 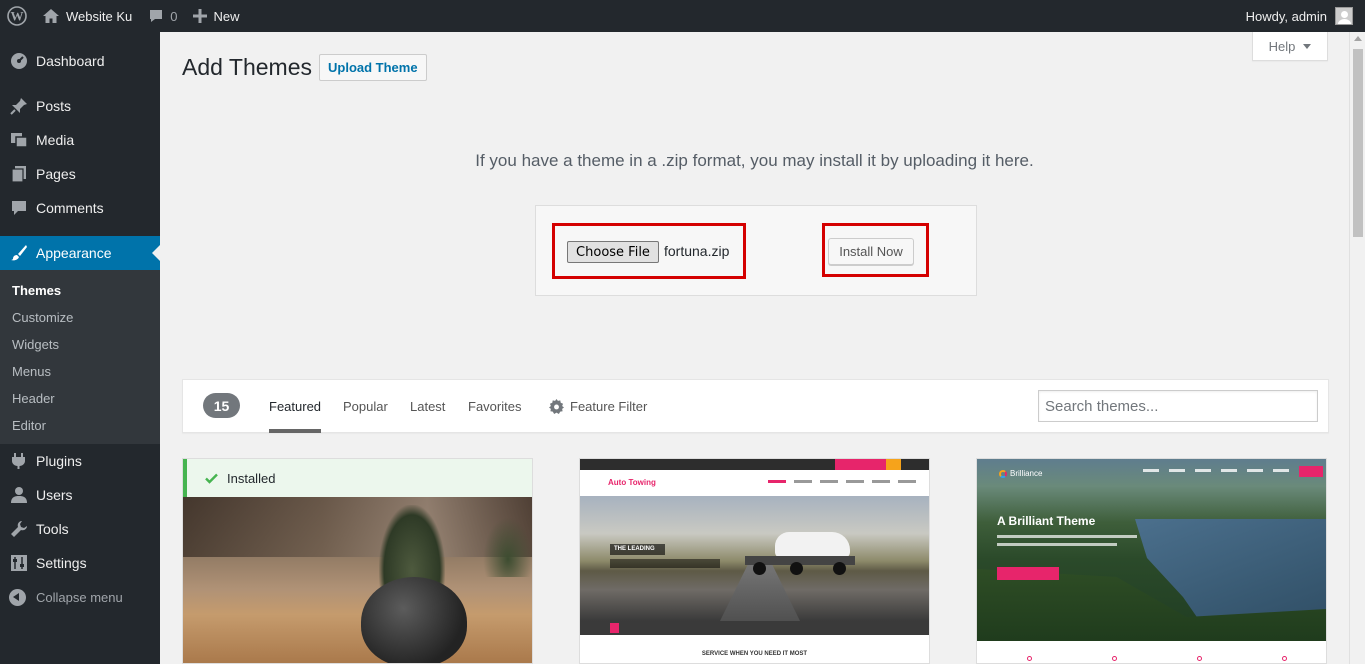 What do you see at coordinates (414, 620) in the screenshot?
I see `round-pot` at bounding box center [414, 620].